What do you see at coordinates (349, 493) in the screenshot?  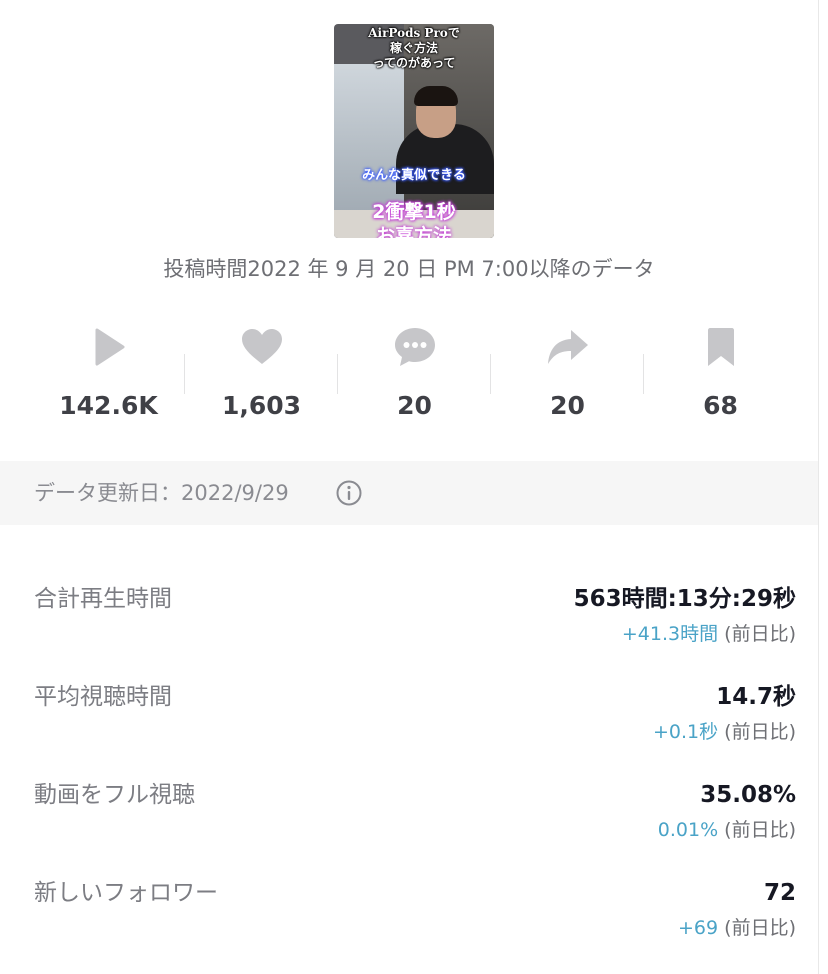 I see `info-icon` at bounding box center [349, 493].